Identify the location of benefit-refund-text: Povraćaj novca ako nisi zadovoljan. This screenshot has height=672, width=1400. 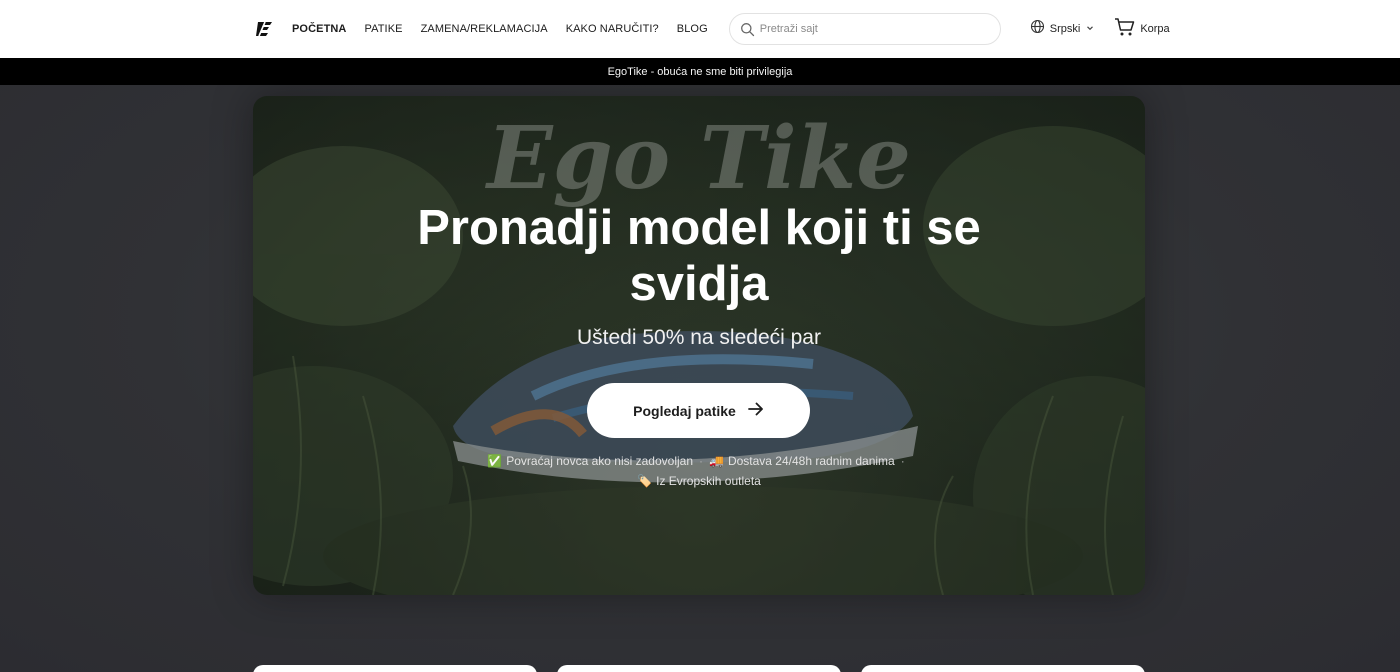
(599, 461).